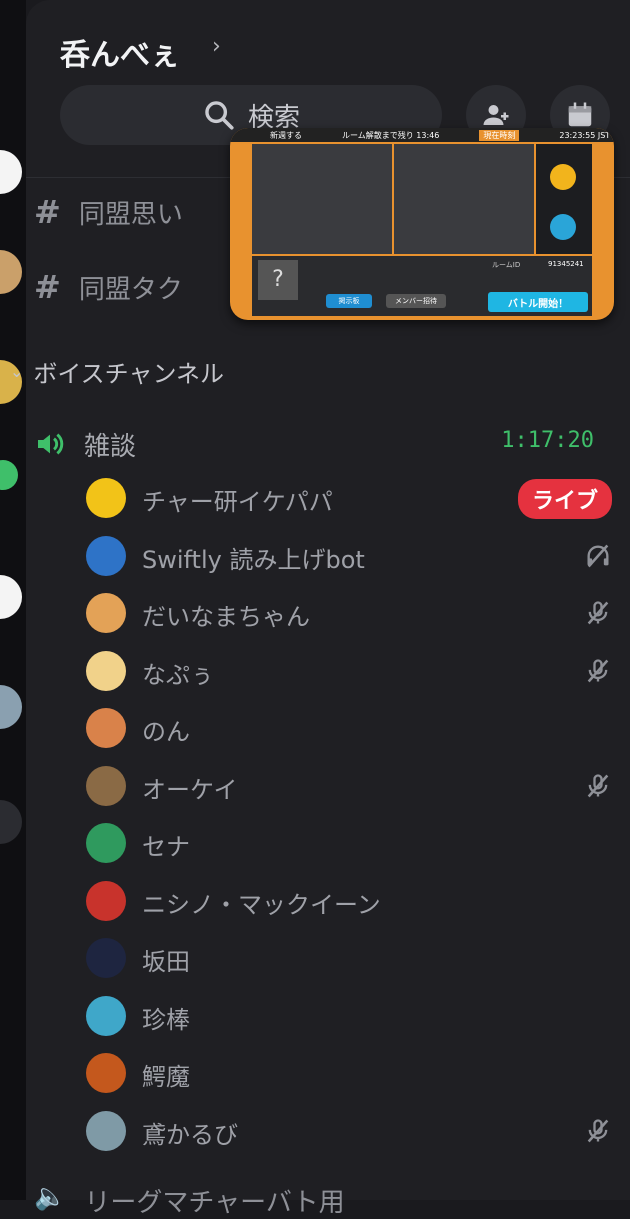  What do you see at coordinates (499, 135) in the screenshot?
I see `stream-header-right-label: 現在時刻` at bounding box center [499, 135].